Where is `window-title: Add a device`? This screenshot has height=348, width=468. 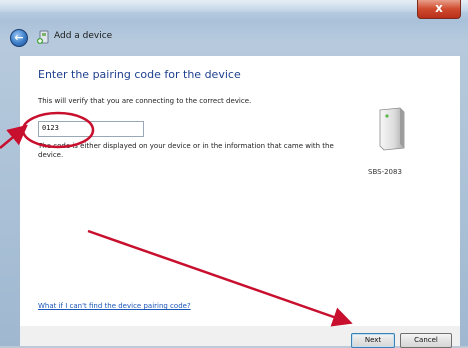
window-title: Add a device is located at coordinates (83, 36).